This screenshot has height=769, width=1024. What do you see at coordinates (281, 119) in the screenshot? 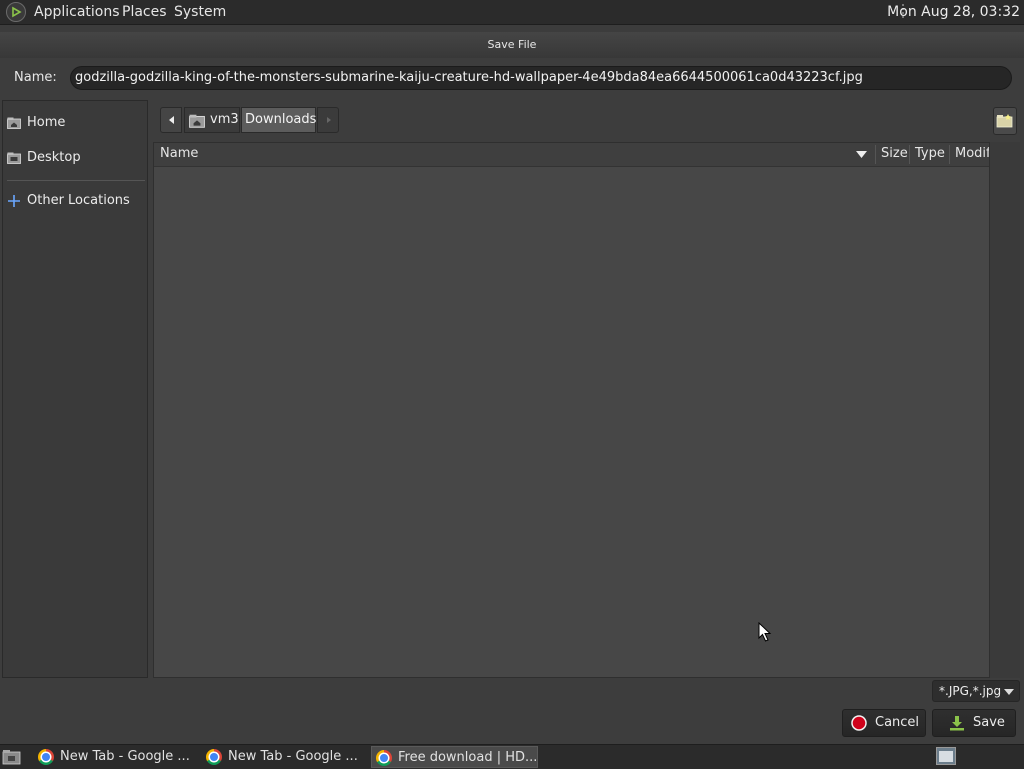
I see `crumb-label: Downloads` at bounding box center [281, 119].